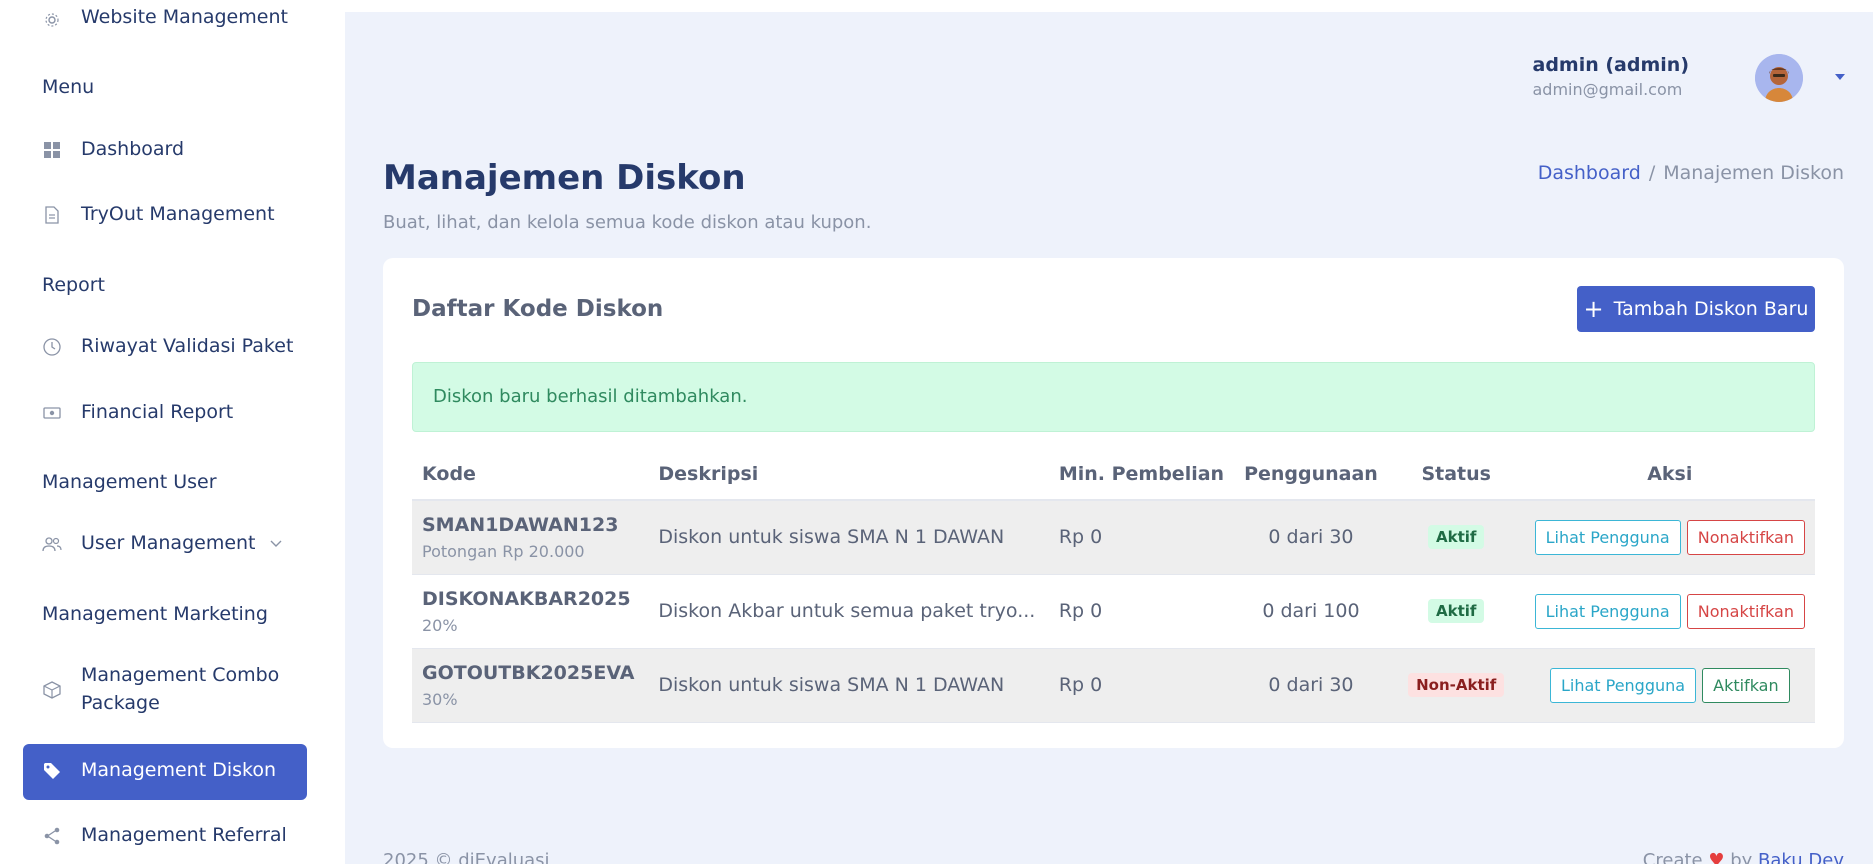 Image resolution: width=1873 pixels, height=864 pixels. I want to click on add-discount-label: Tambah Diskon Baru, so click(1711, 309).